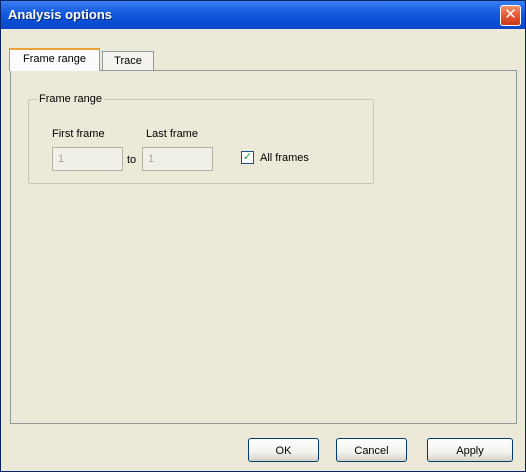 This screenshot has width=526, height=472. Describe the element at coordinates (371, 450) in the screenshot. I see `cancel-button: Cancel` at that location.